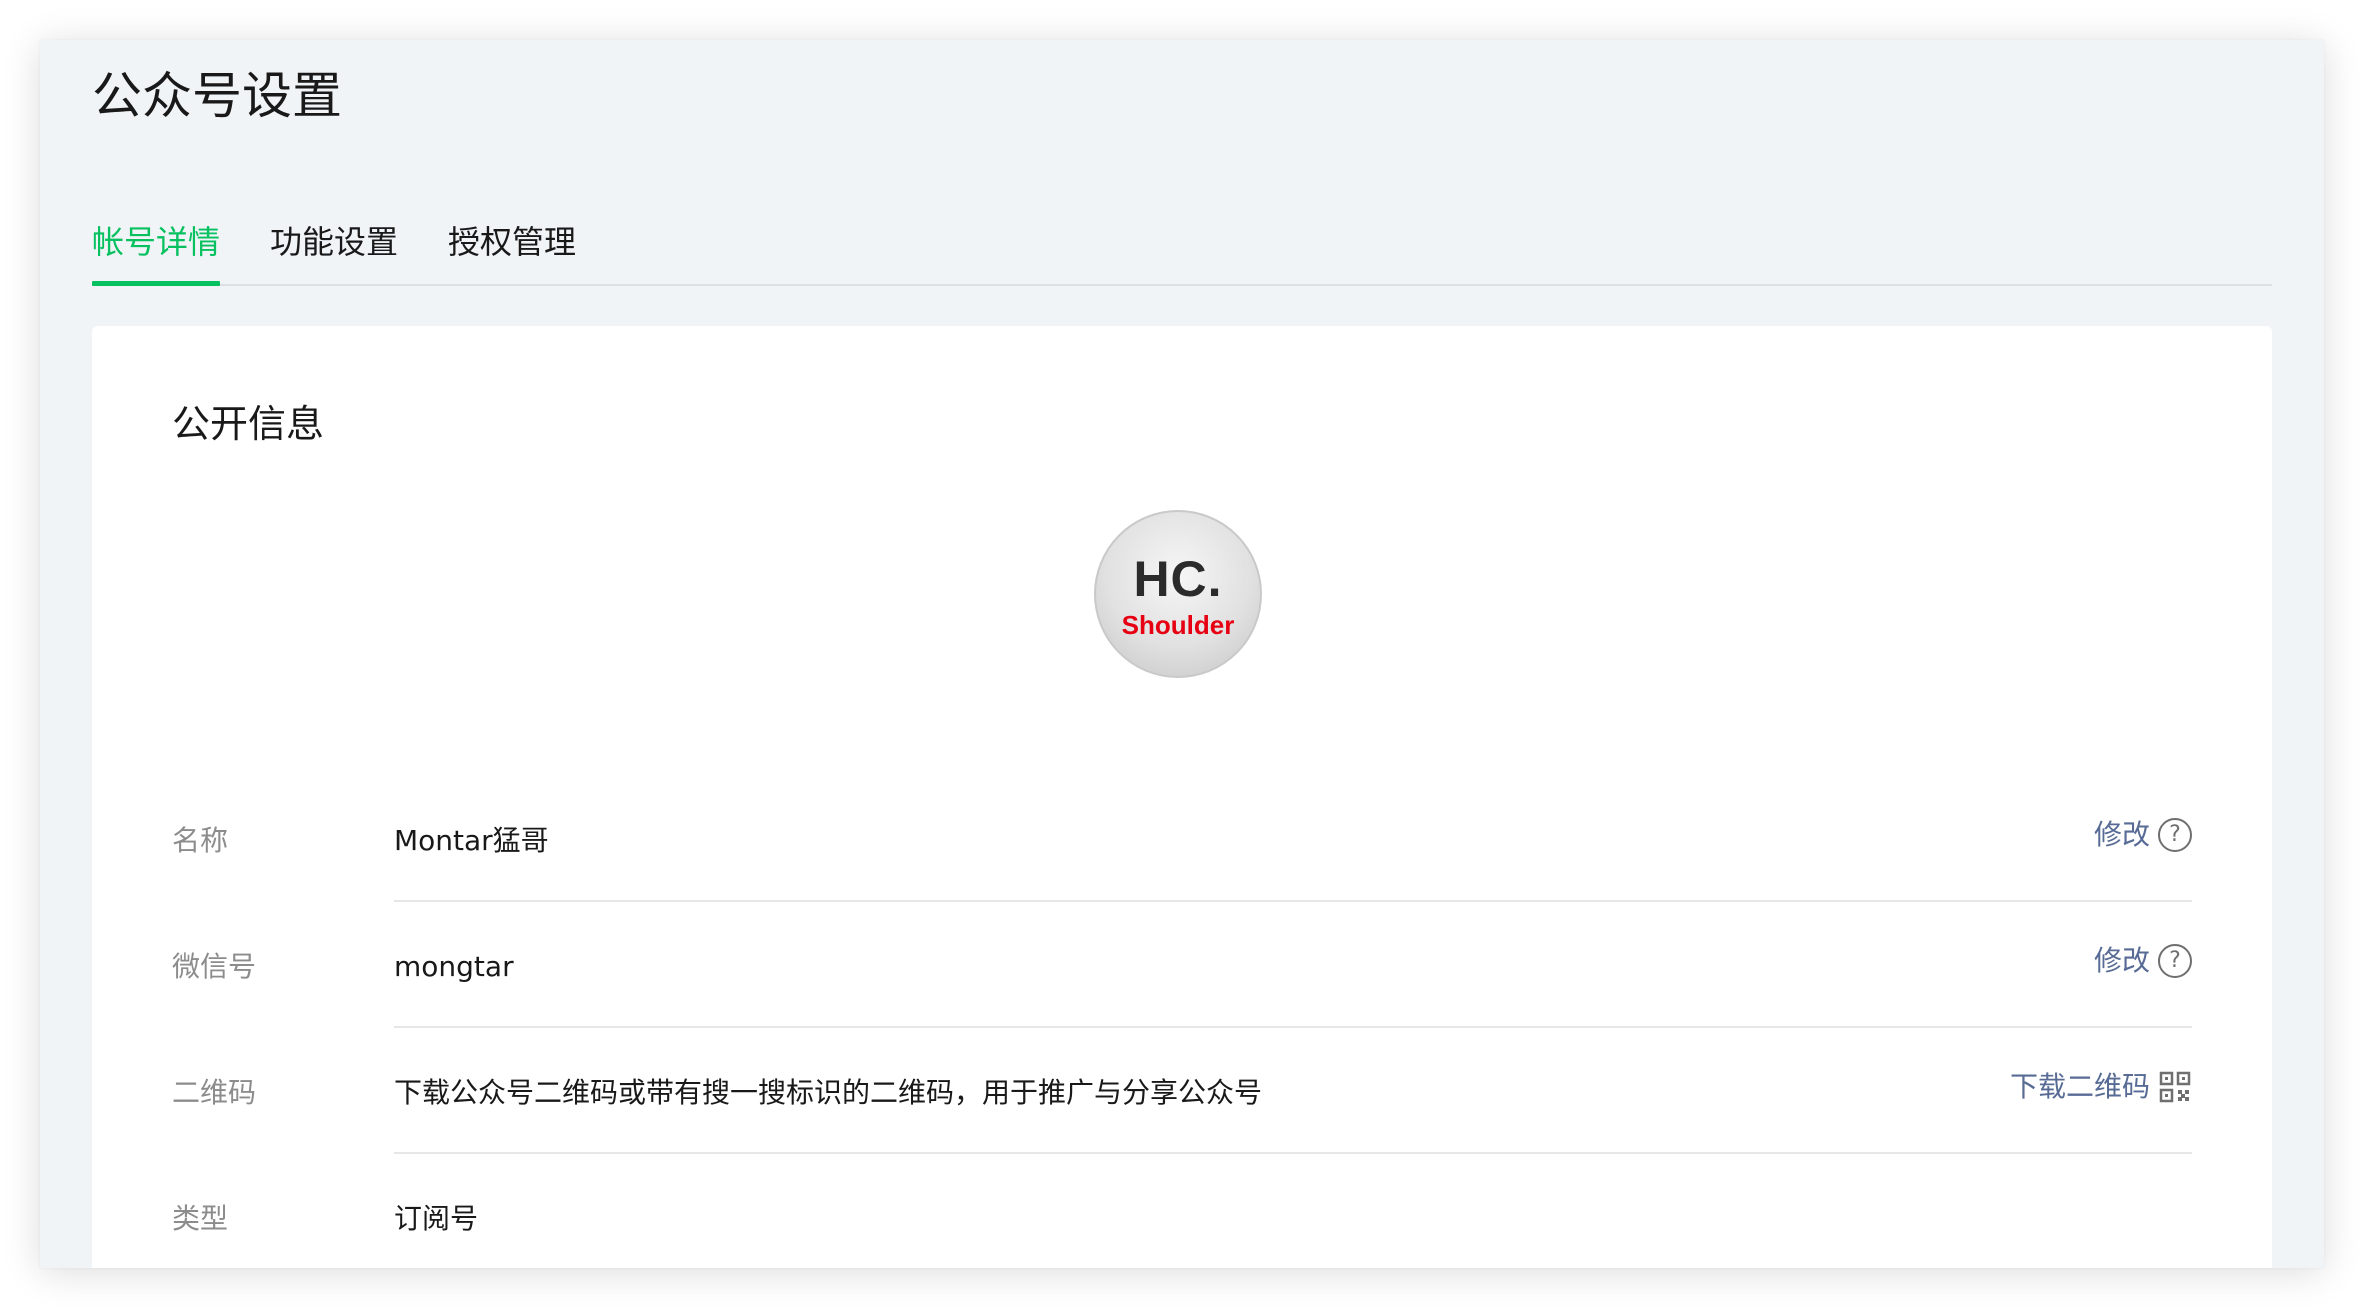  Describe the element at coordinates (2122, 961) in the screenshot. I see `edit-wechat-id-link: 修改` at that location.